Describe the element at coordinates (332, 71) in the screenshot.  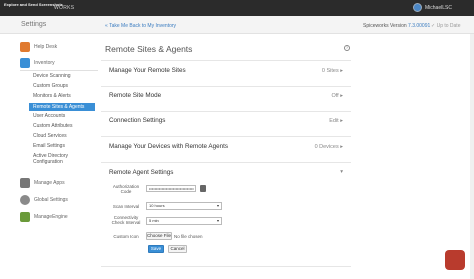
I see `section-value: 0 Sites ▸` at that location.